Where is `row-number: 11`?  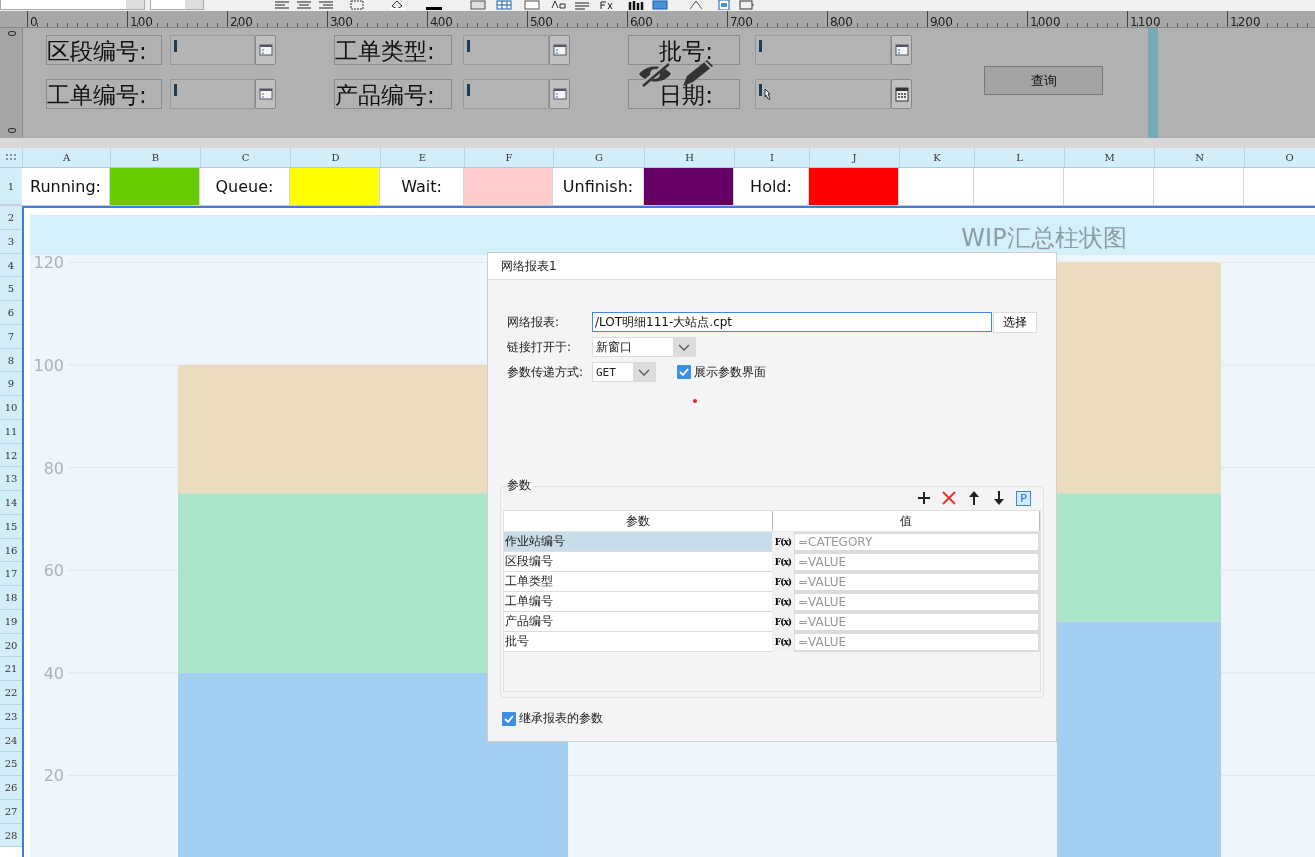
row-number: 11 is located at coordinates (11, 431).